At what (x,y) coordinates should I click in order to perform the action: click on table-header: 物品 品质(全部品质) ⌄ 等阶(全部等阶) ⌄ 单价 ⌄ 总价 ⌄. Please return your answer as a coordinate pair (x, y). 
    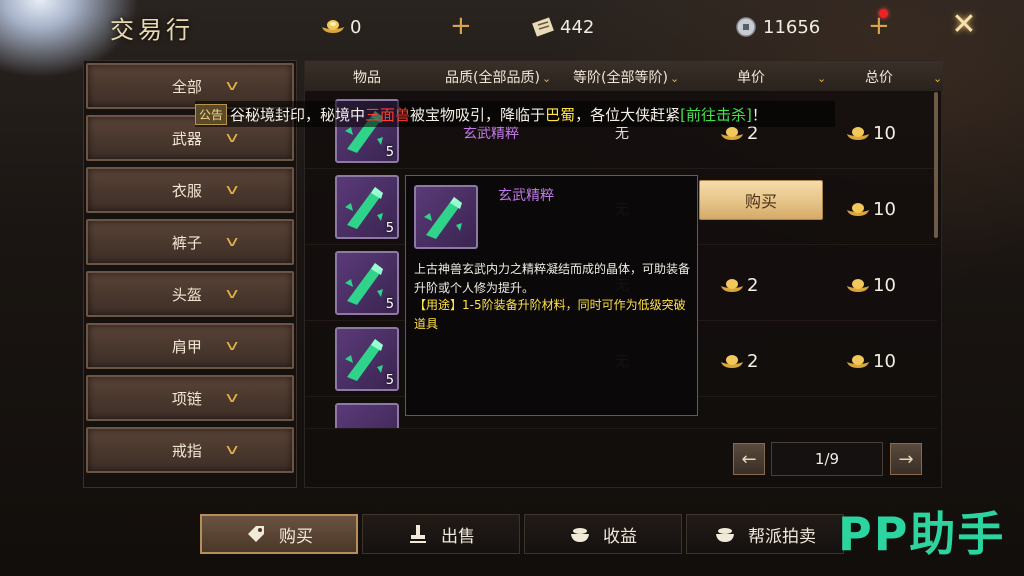
    Looking at the image, I should click on (624, 76).